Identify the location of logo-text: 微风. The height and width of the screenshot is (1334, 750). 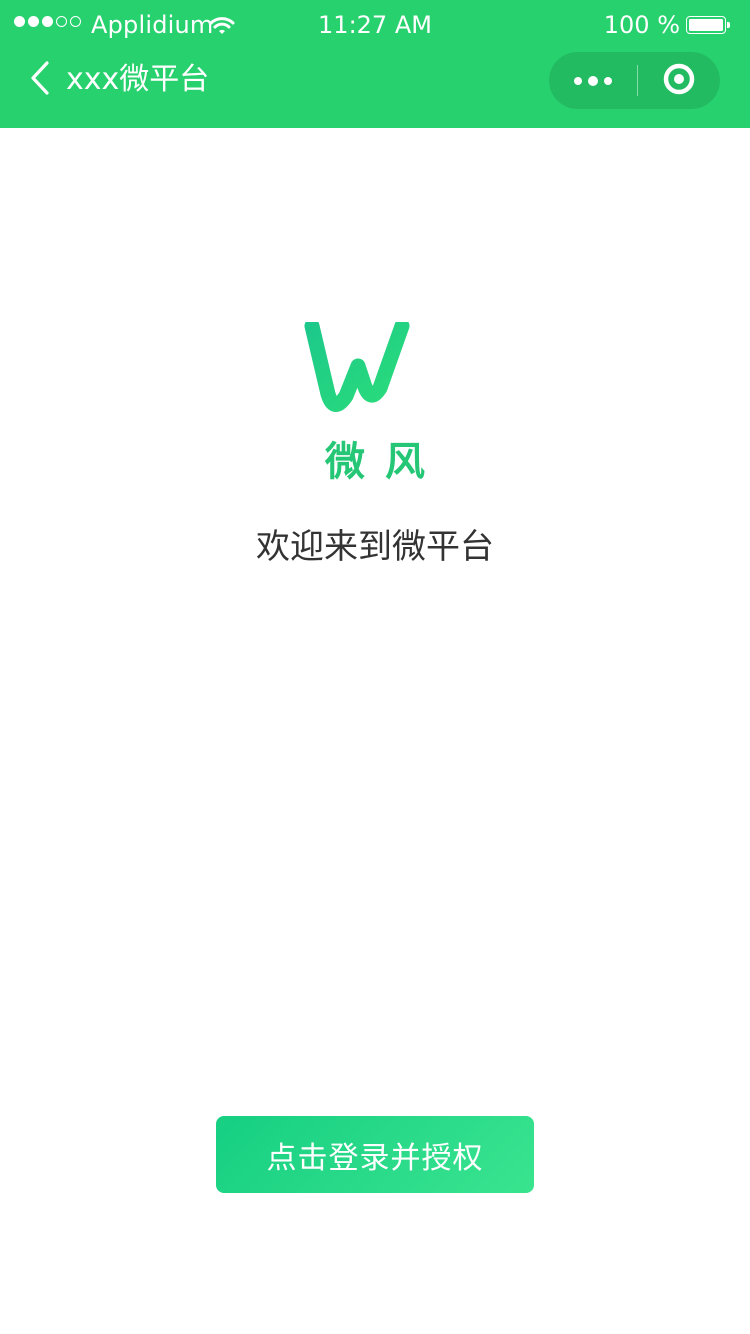
(385, 462).